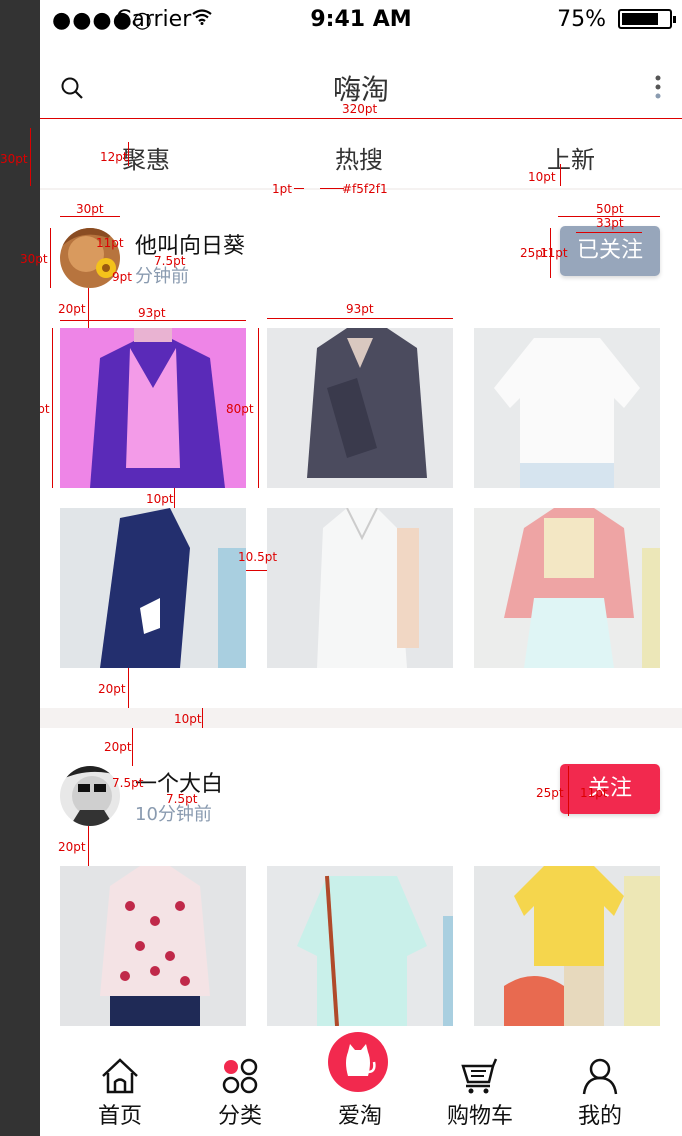  Describe the element at coordinates (361, 262) in the screenshot. I see `post-header: 他叫向日葵 分钟前 已关注` at that location.